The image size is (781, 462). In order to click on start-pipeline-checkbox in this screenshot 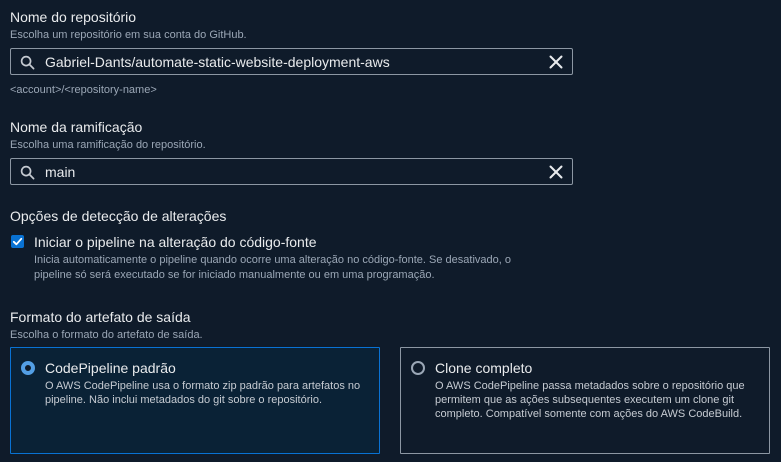, I will do `click(17, 241)`.